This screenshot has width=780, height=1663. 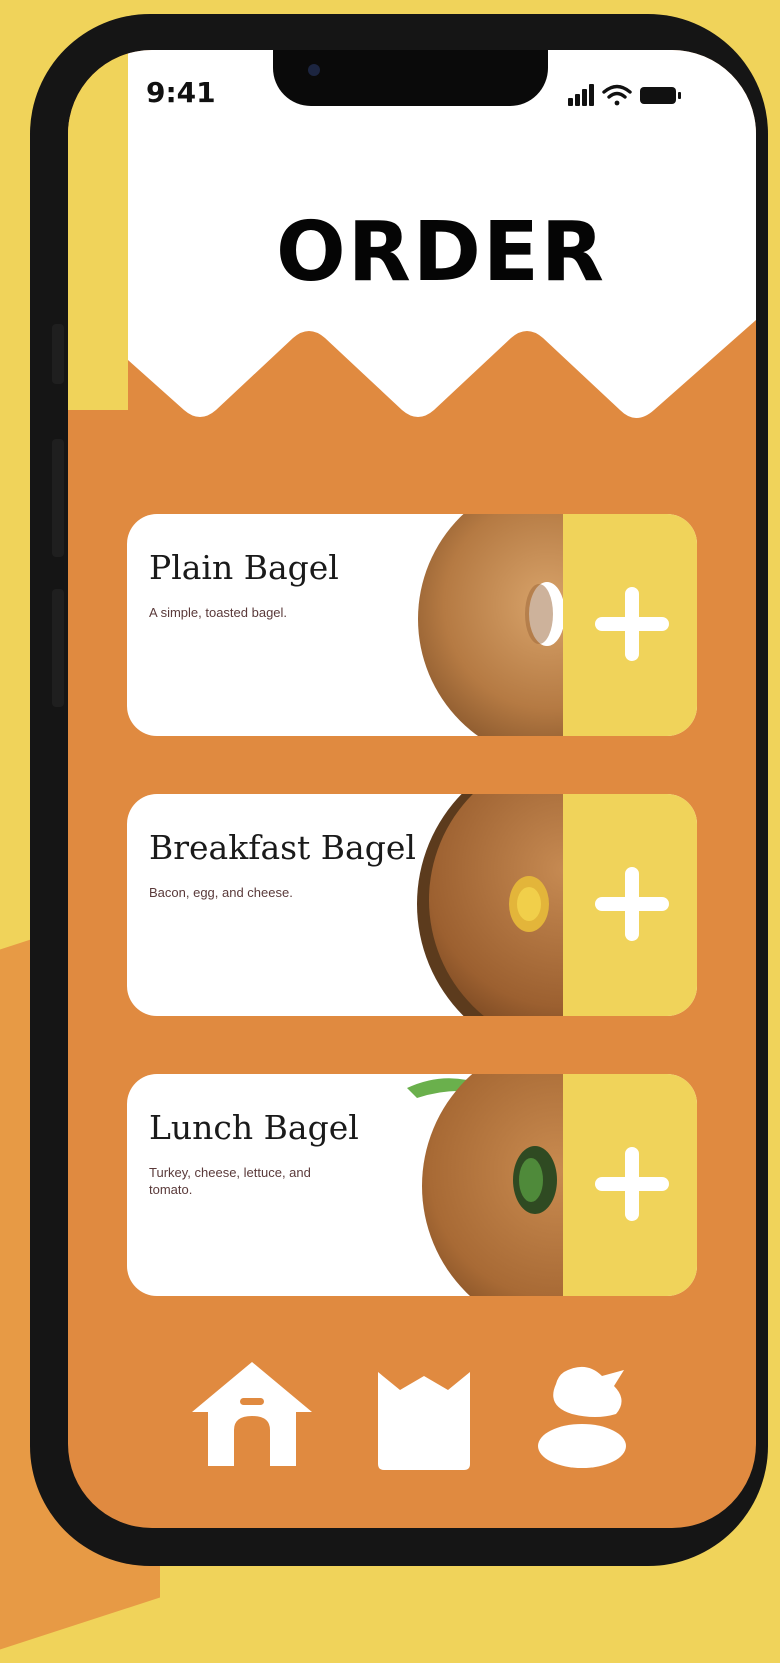 What do you see at coordinates (218, 612) in the screenshot?
I see `item-description: A simple, toasted bagel.` at bounding box center [218, 612].